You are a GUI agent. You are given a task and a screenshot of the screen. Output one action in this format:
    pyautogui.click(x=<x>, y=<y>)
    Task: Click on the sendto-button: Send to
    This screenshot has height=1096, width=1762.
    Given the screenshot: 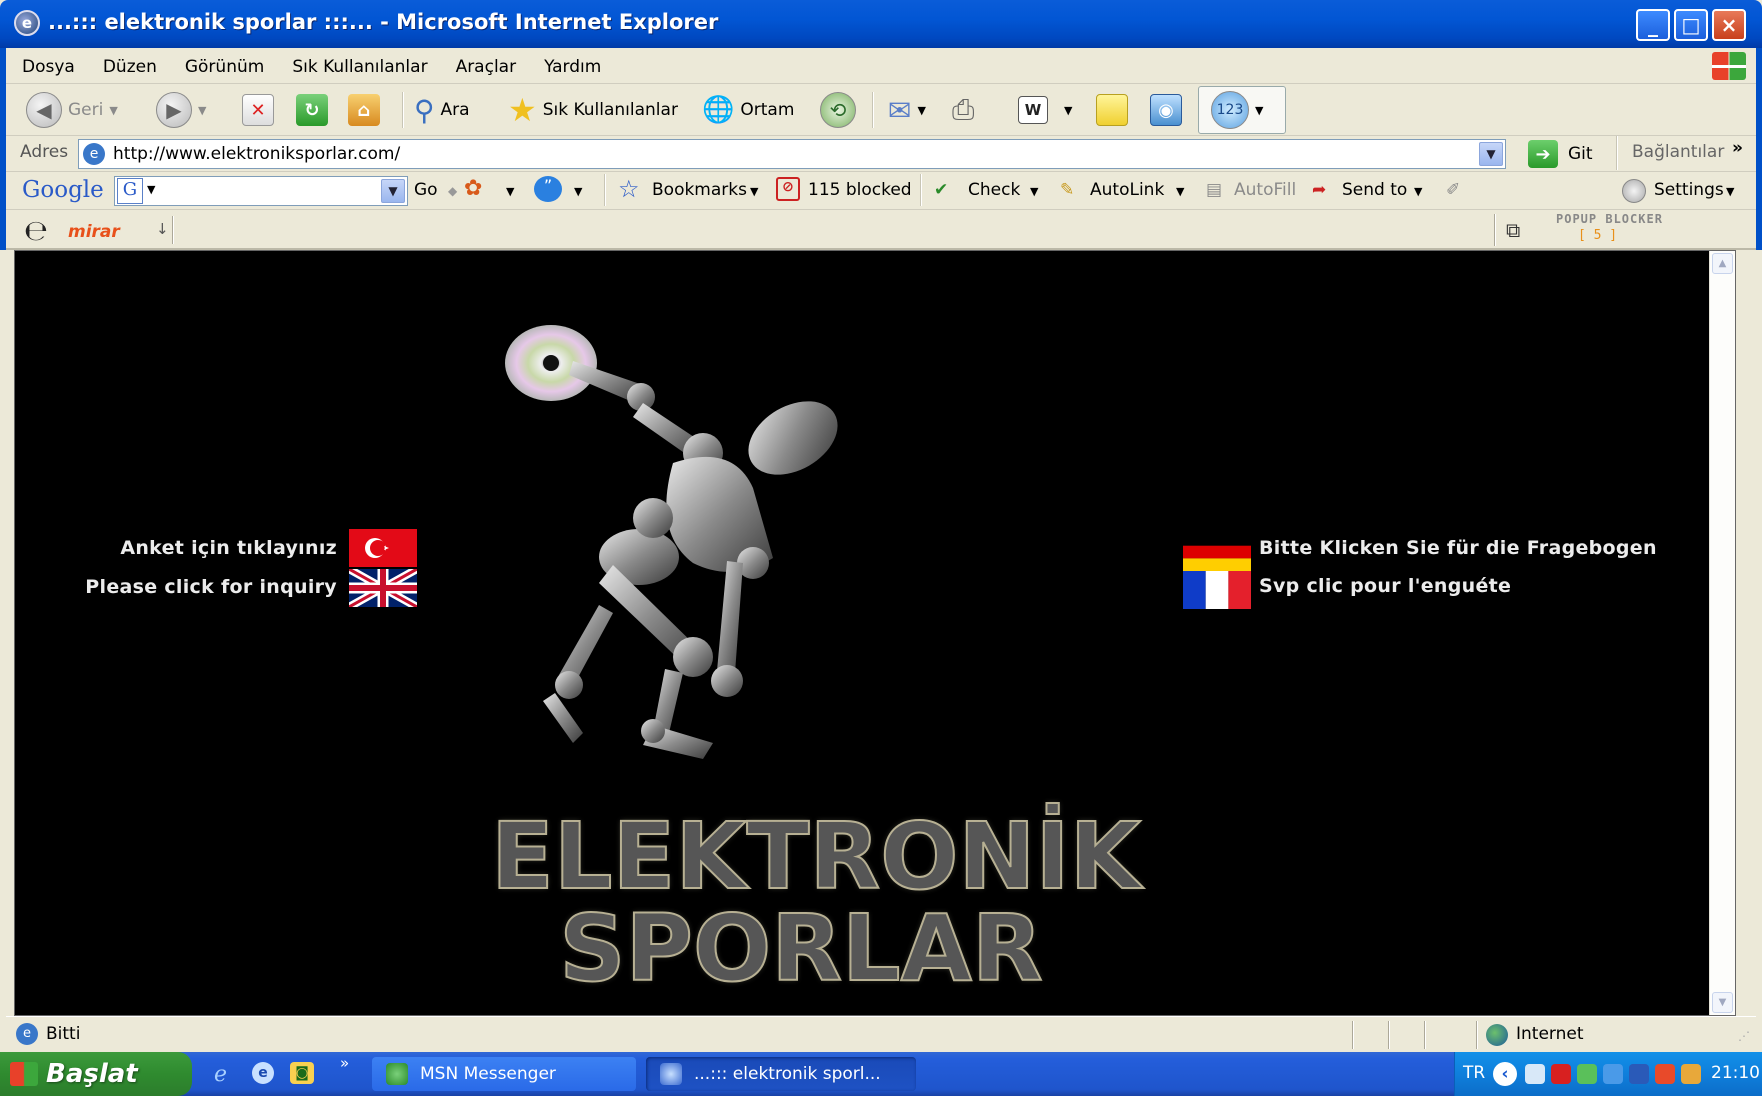 What is the action you would take?
    pyautogui.click(x=1374, y=190)
    